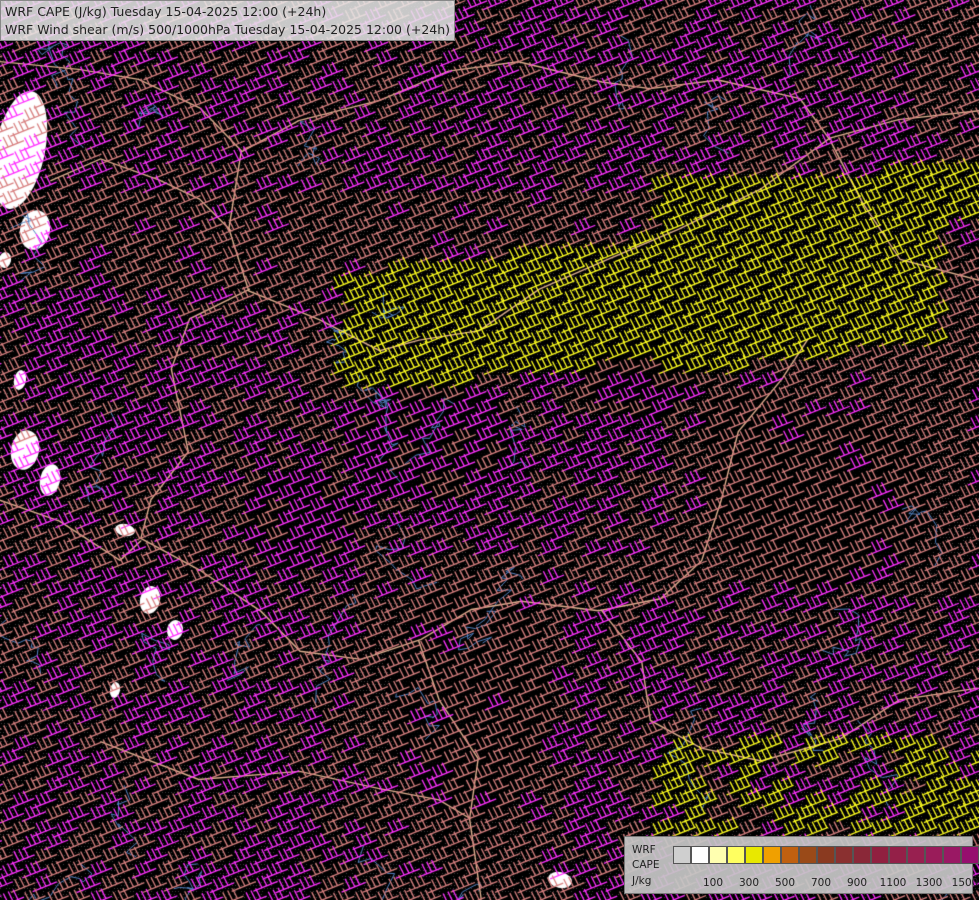  Describe the element at coordinates (644, 850) in the screenshot. I see `legend-label-wrf: WRF` at that location.